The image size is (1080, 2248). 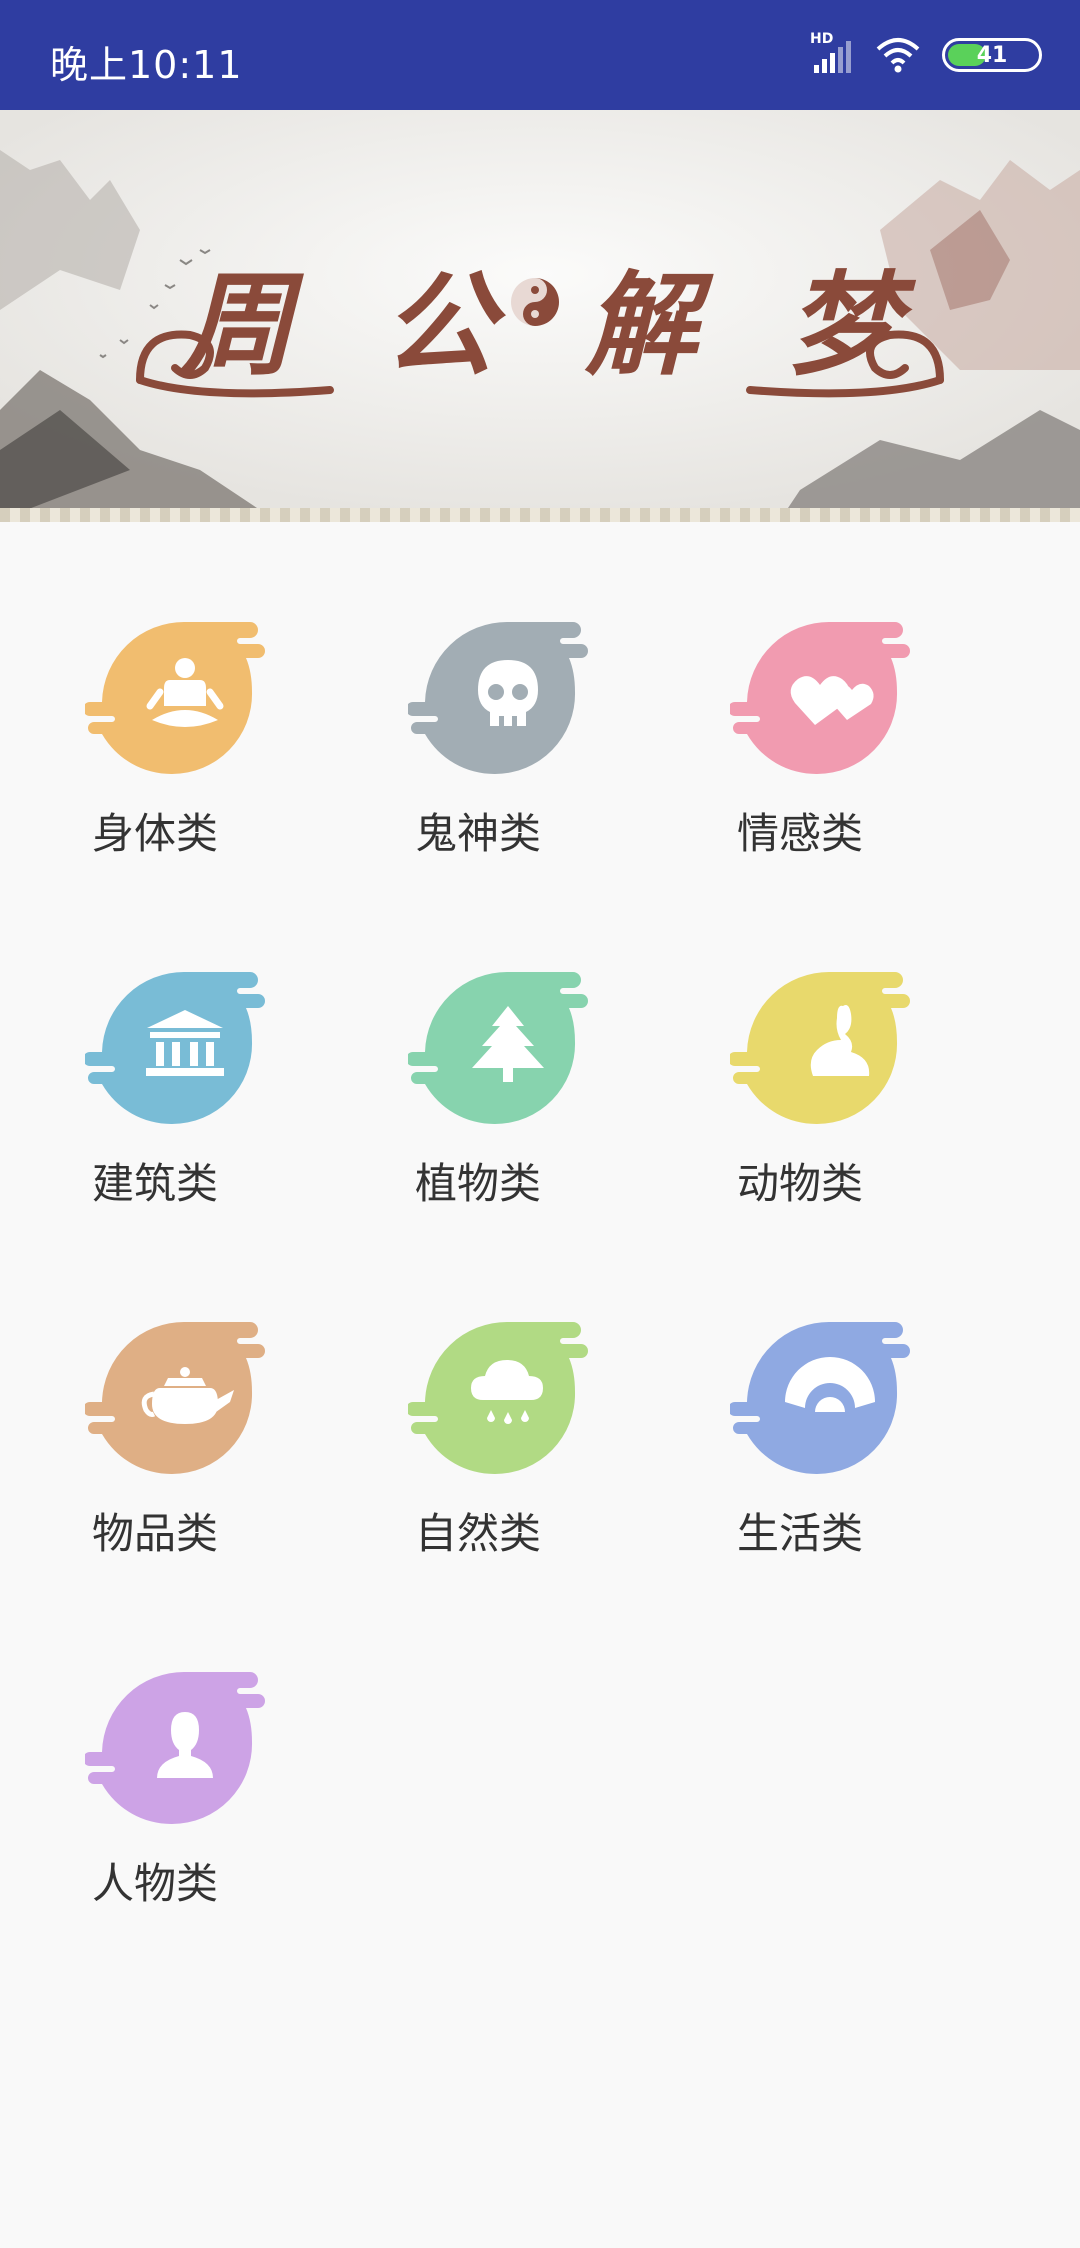 I want to click on category-item: 物品类, so click(x=155, y=1445).